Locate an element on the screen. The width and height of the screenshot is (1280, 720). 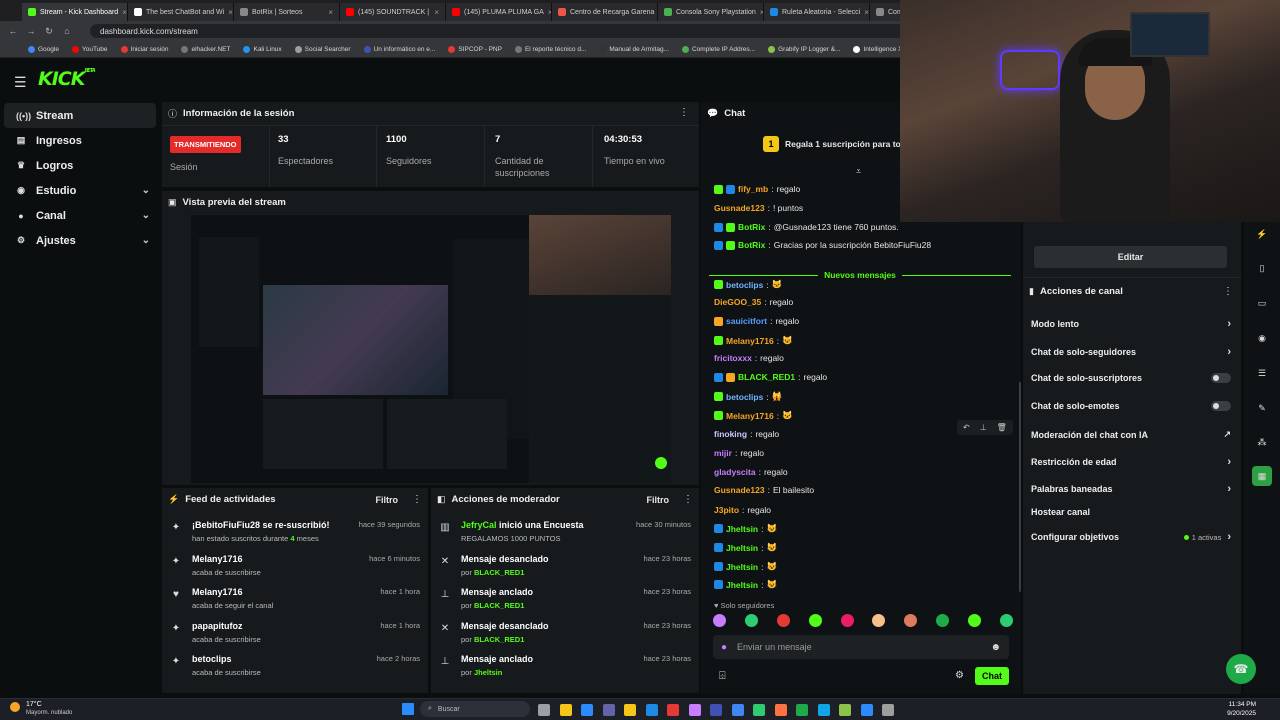
chat-username: fify_mb is located at coordinates (753, 189).